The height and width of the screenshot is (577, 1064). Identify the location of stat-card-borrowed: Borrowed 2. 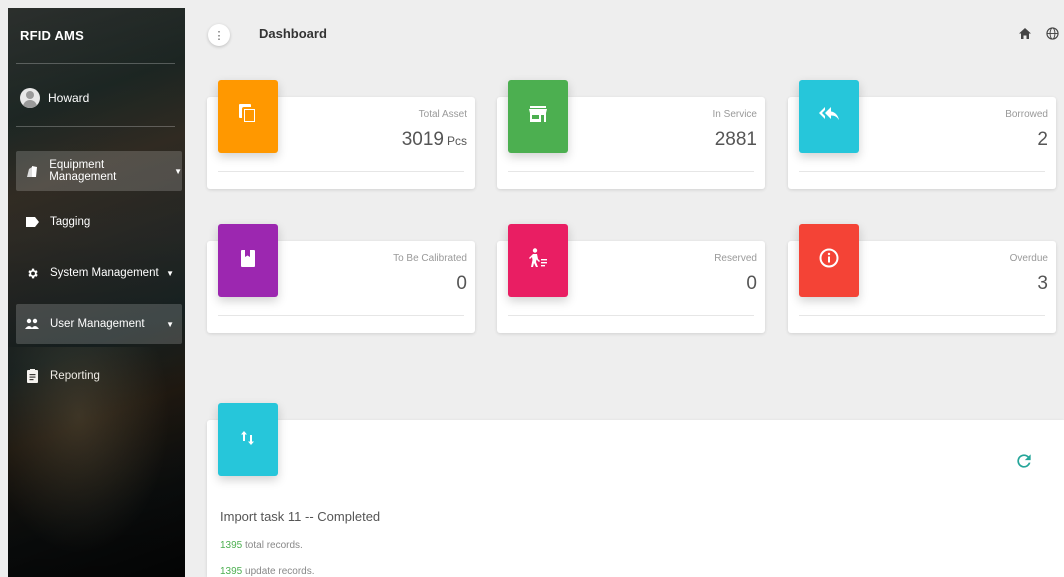
(922, 134).